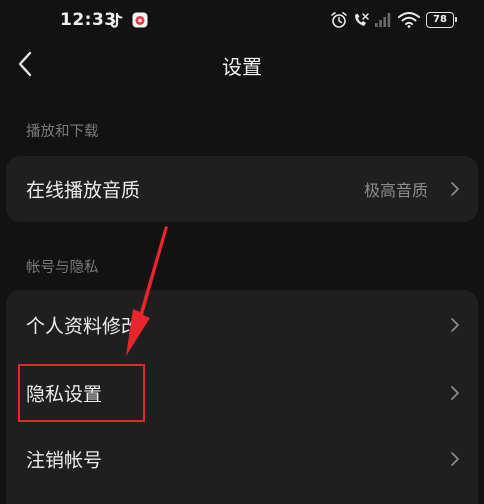 This screenshot has width=484, height=504. What do you see at coordinates (140, 20) in the screenshot?
I see `app-notification-icon` at bounding box center [140, 20].